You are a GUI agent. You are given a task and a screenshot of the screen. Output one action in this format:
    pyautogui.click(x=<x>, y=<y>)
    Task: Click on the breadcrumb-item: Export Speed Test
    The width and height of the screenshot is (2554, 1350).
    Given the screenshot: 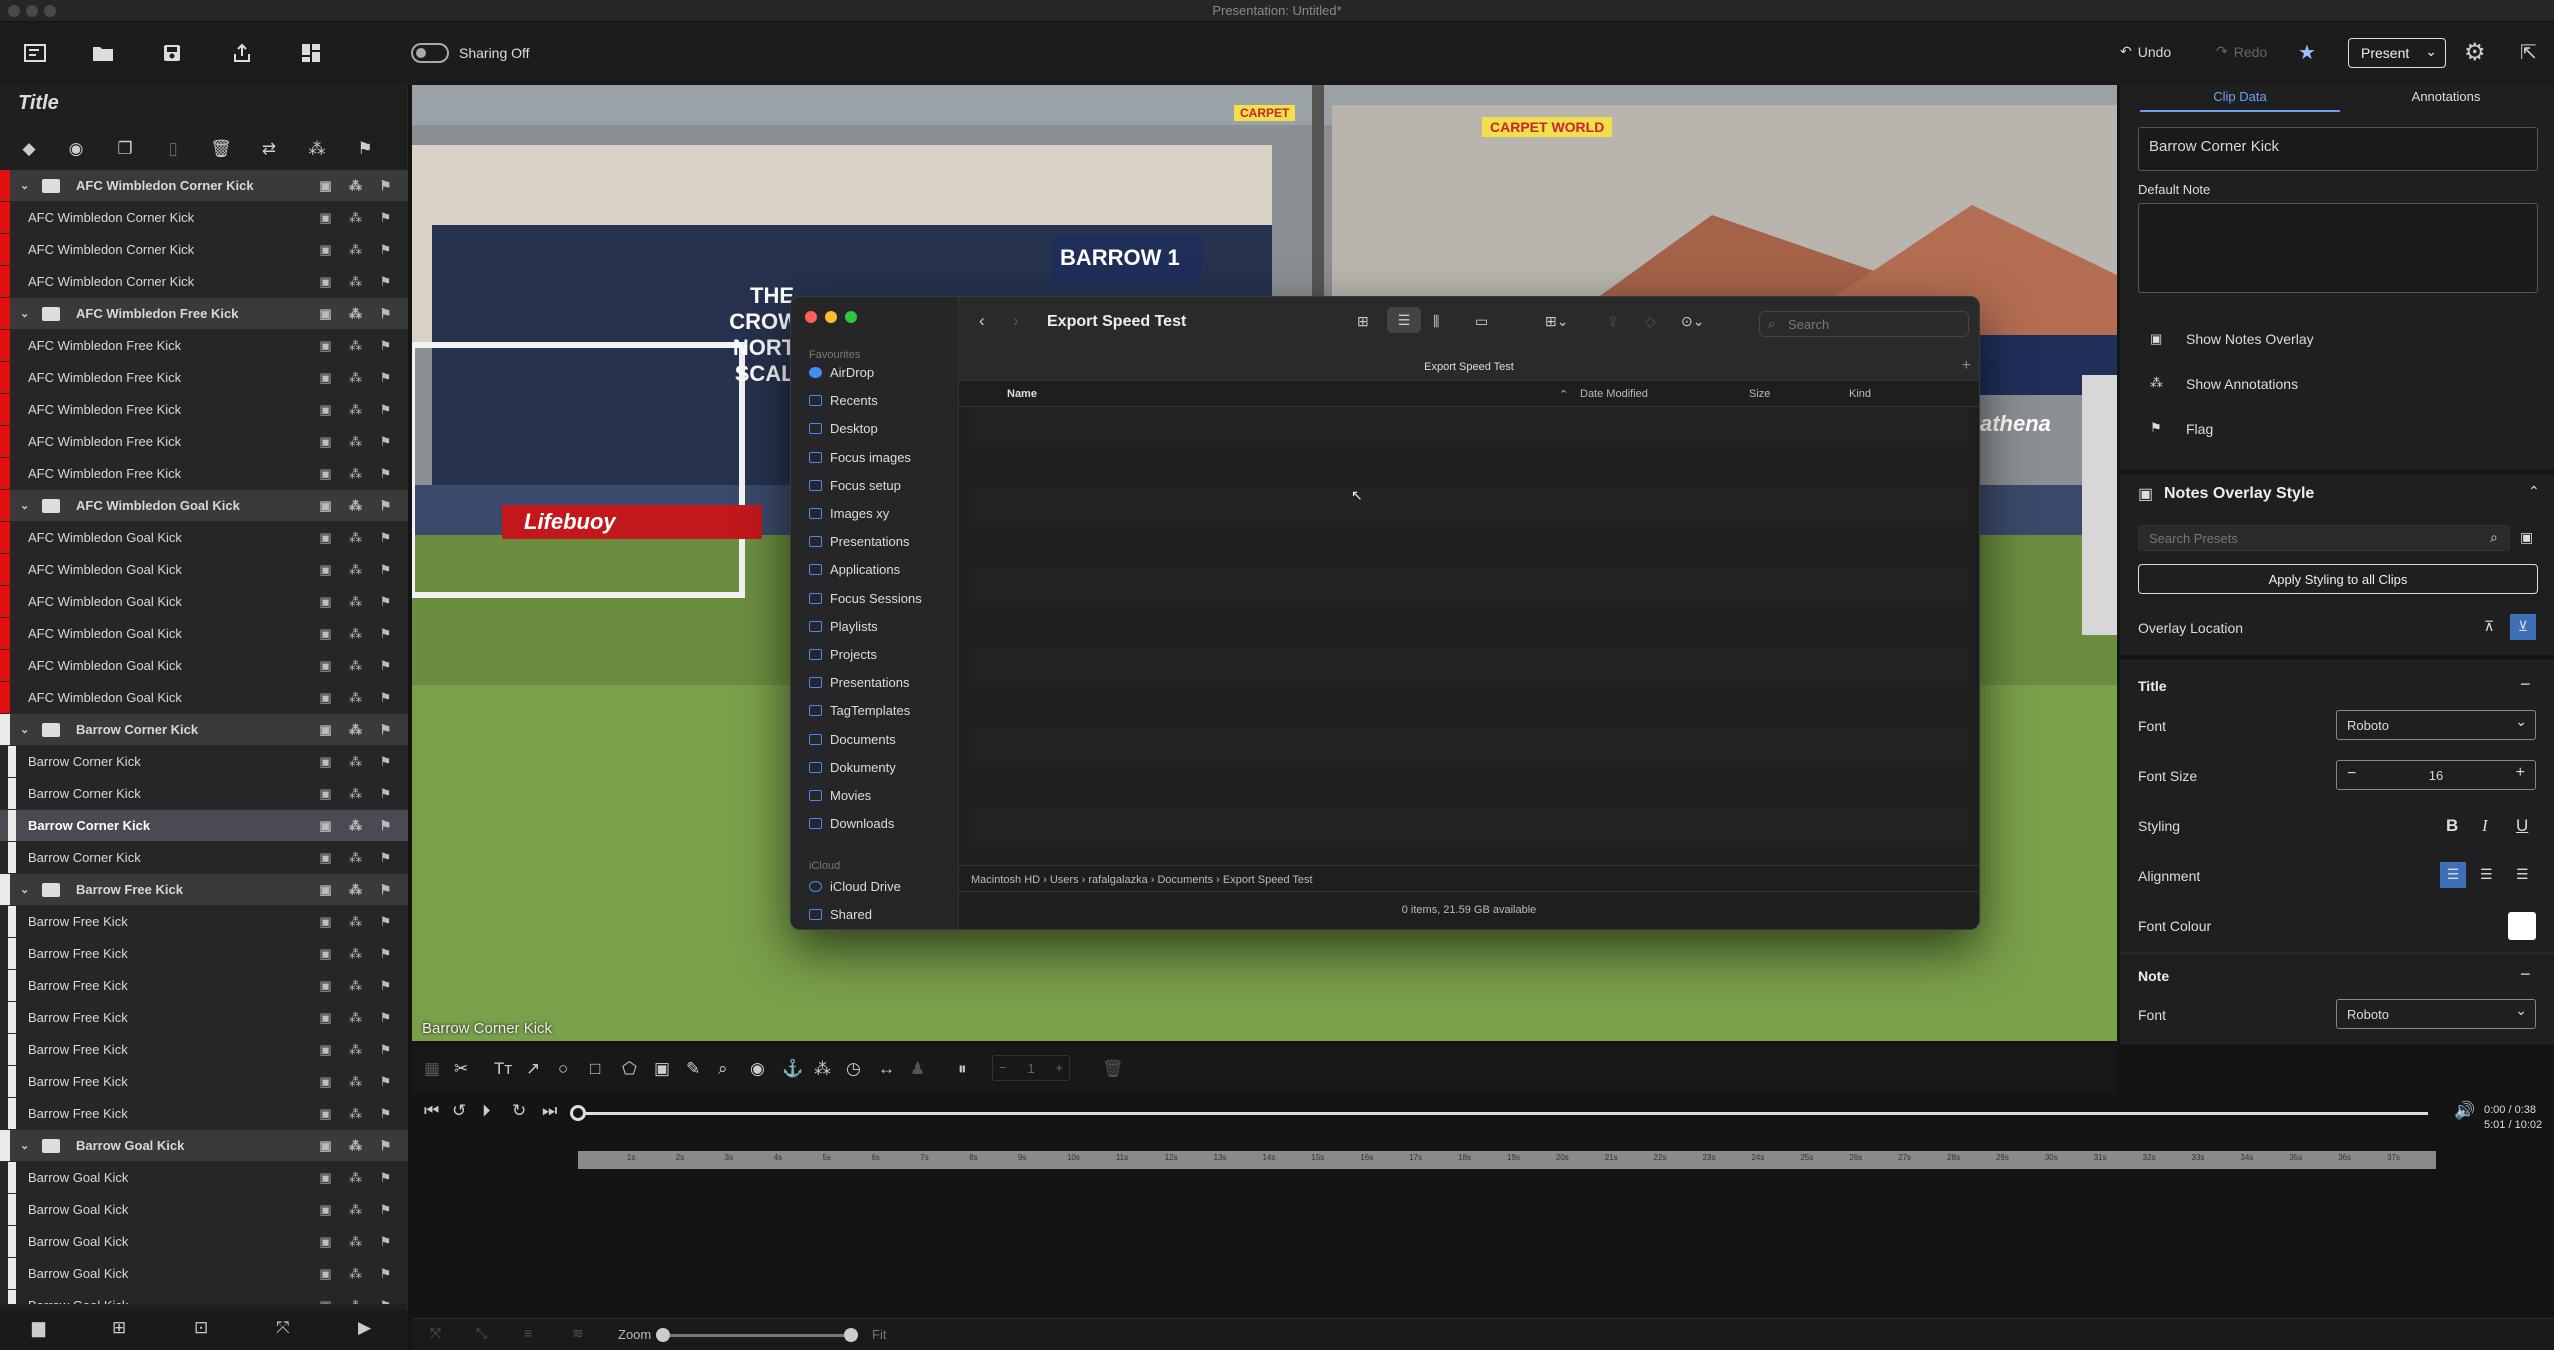 What is the action you would take?
    pyautogui.click(x=1268, y=880)
    